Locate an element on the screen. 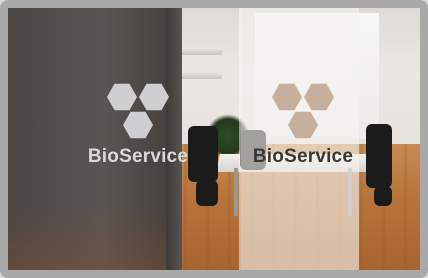 The width and height of the screenshot is (428, 278). bioservice-logo-left: BioService is located at coordinates (138, 125).